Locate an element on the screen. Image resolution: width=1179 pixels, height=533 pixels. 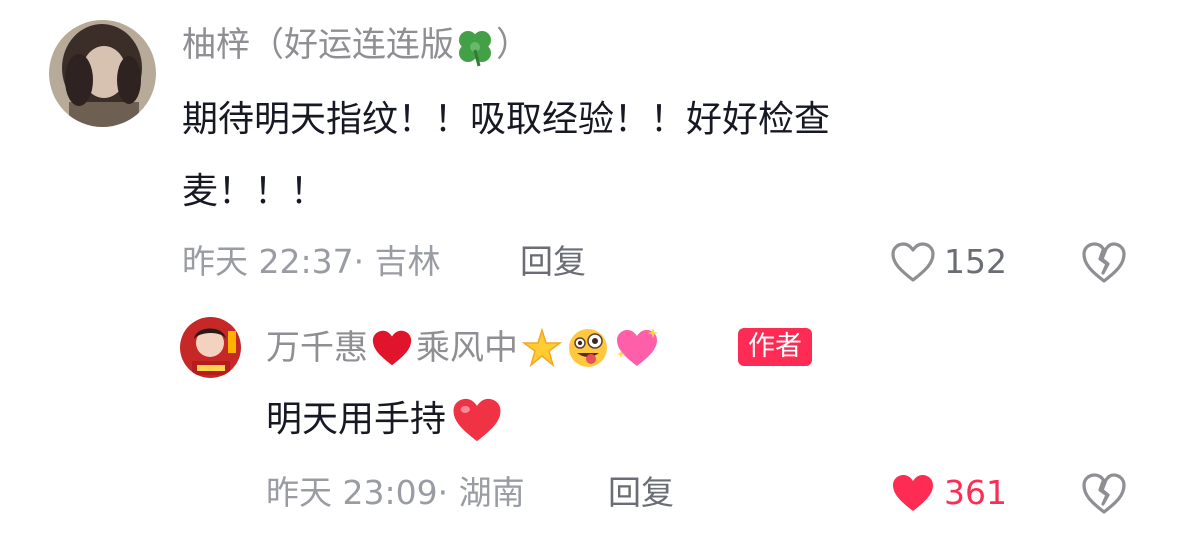
comment-text-line1: 期待明天指纹！！吸取经验！！好好检查 is located at coordinates (506, 119).